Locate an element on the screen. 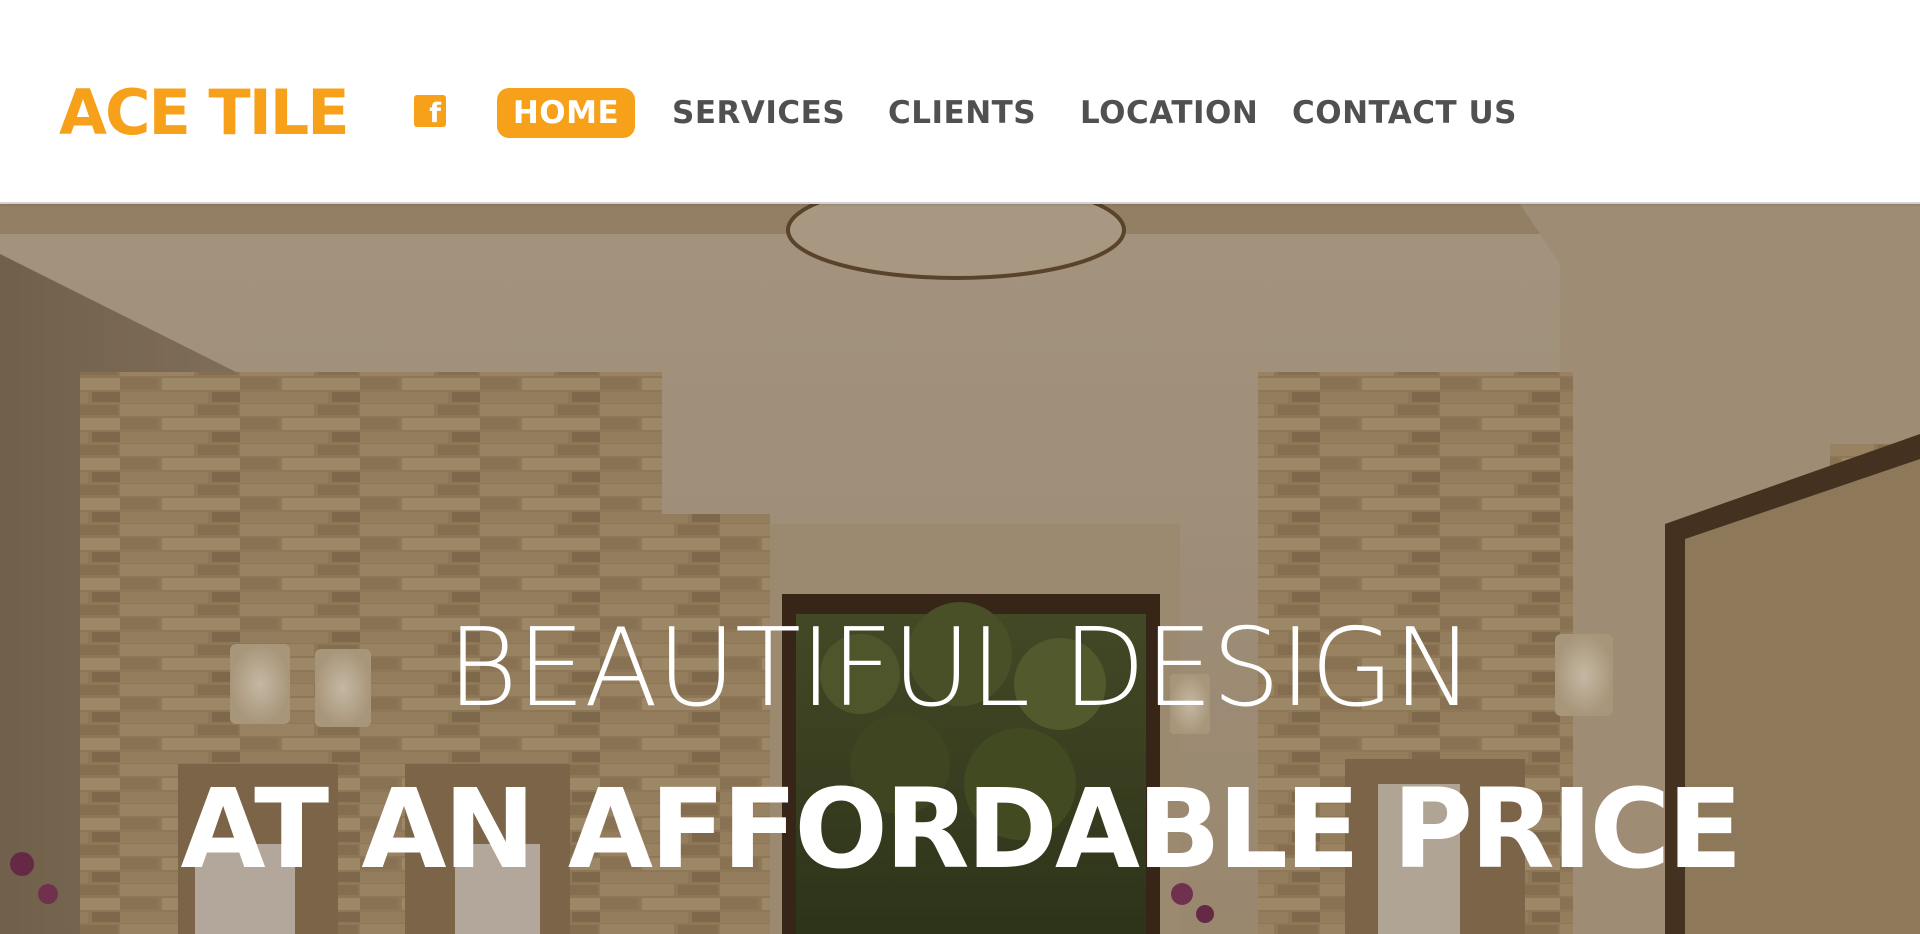 This screenshot has width=1920, height=934. hero-headline-line2: AT AN AFFORDABLE PRICE is located at coordinates (961, 829).